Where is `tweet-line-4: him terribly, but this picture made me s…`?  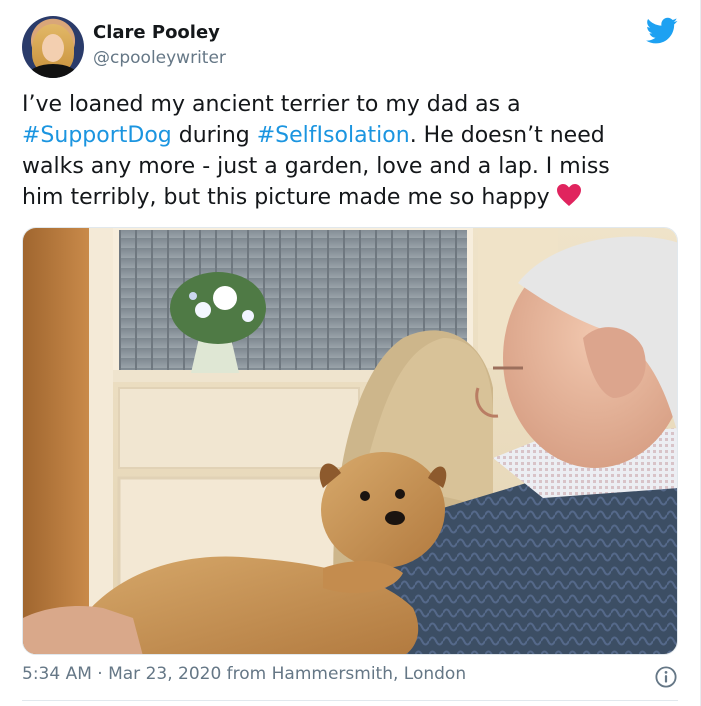 tweet-line-4: him terribly, but this picture made me s… is located at coordinates (352, 197).